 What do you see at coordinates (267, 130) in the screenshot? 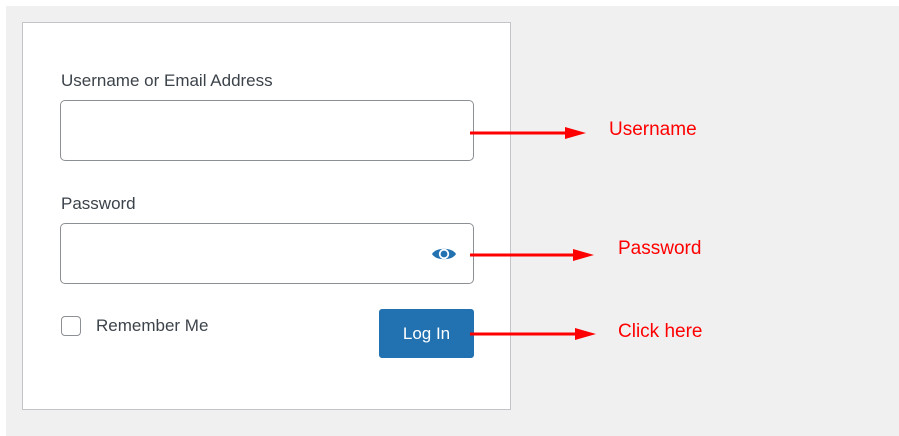
I see `username-input` at bounding box center [267, 130].